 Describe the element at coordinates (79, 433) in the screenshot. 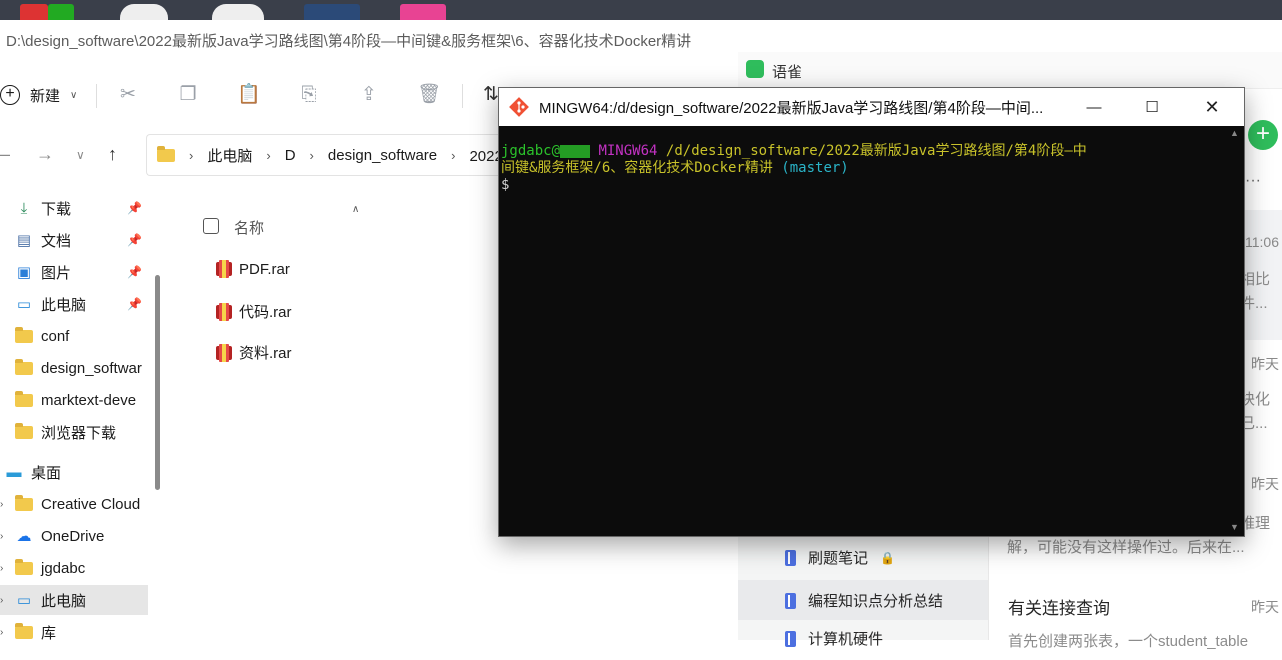

I see `sidebar-item-label: 浏览器下载` at that location.